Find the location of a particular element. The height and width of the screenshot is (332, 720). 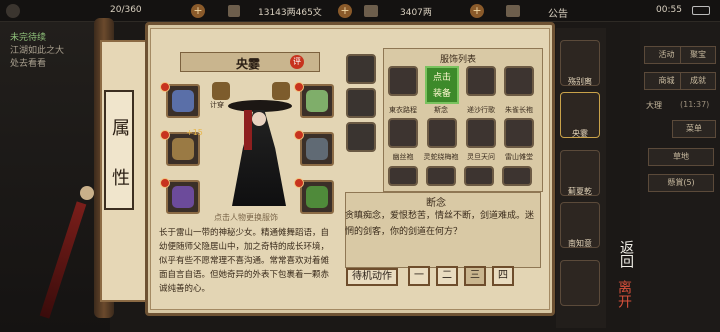

category-outfit-icon is located at coordinates (361, 103).